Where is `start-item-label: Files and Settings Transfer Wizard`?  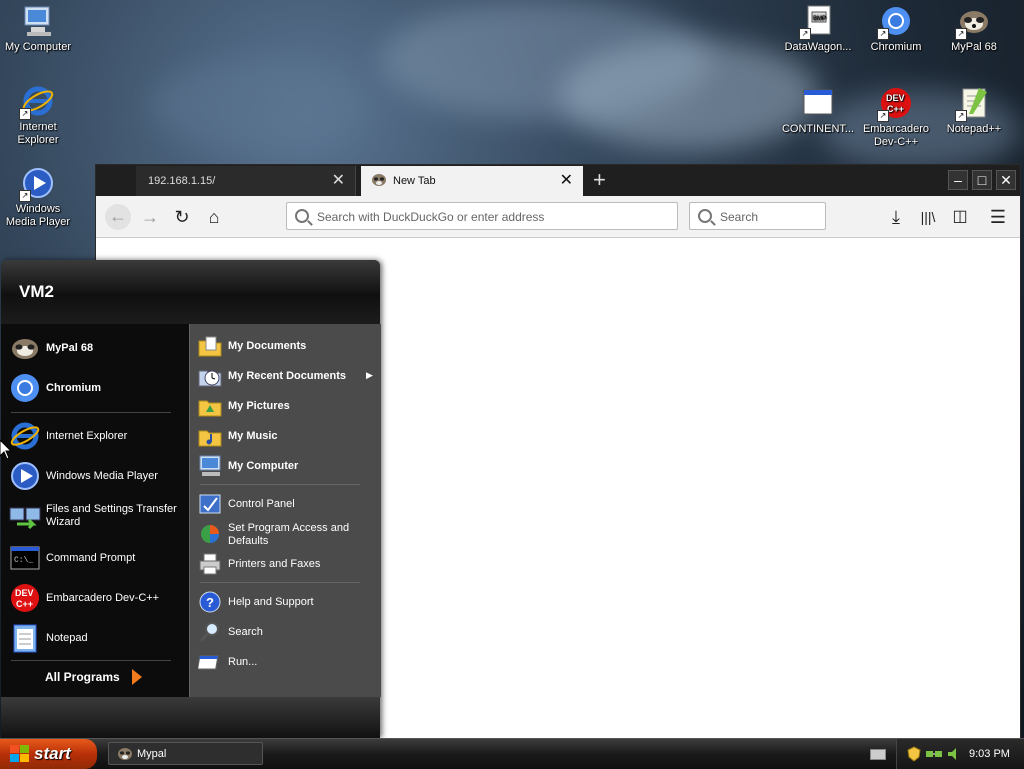 start-item-label: Files and Settings Transfer Wizard is located at coordinates (111, 515).